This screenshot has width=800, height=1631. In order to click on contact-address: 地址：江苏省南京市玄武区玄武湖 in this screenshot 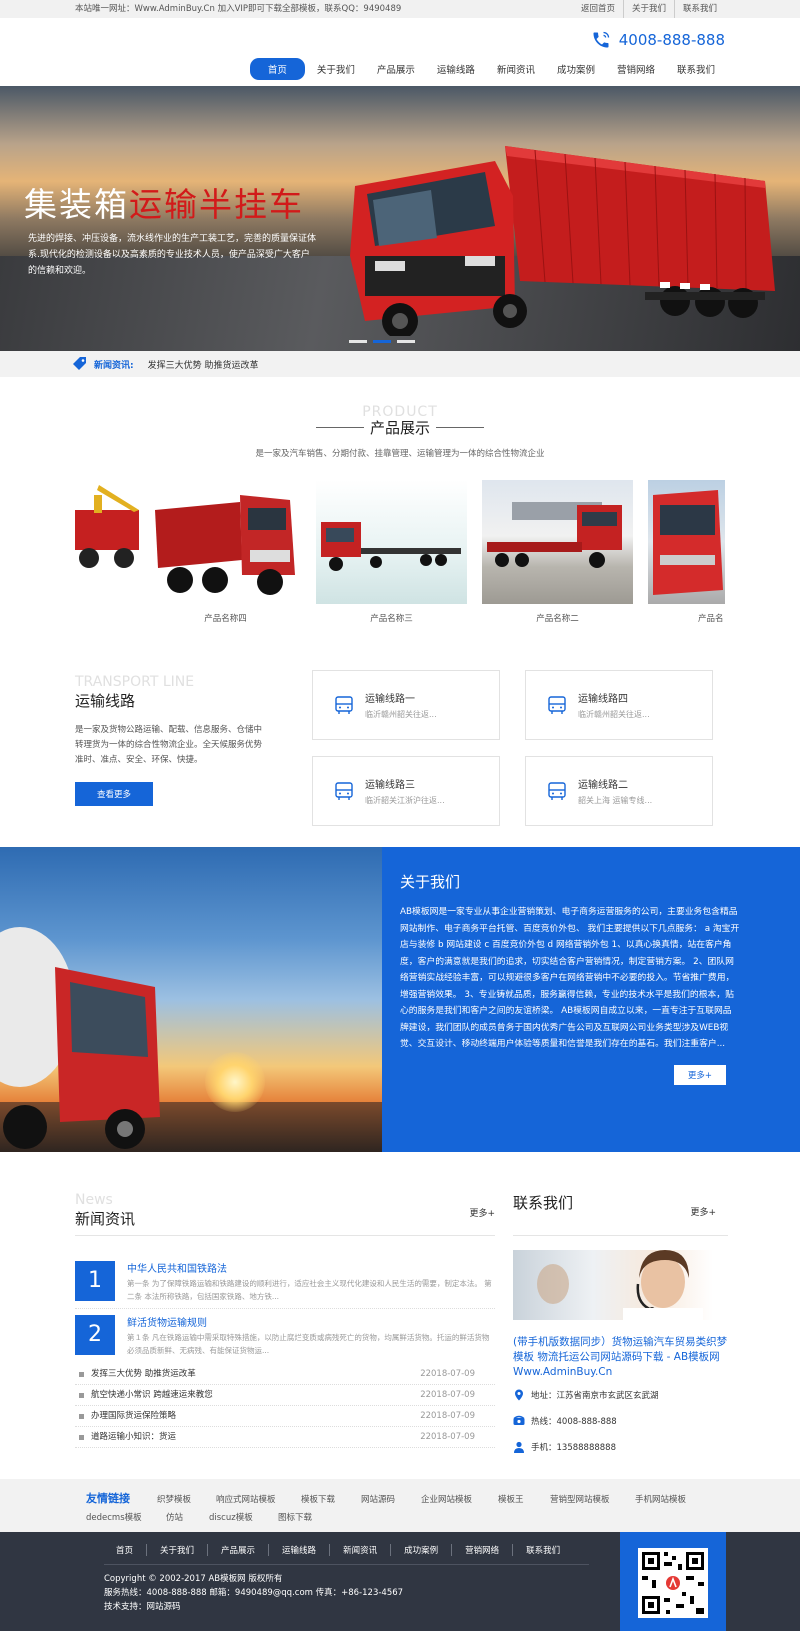, I will do `click(620, 1395)`.